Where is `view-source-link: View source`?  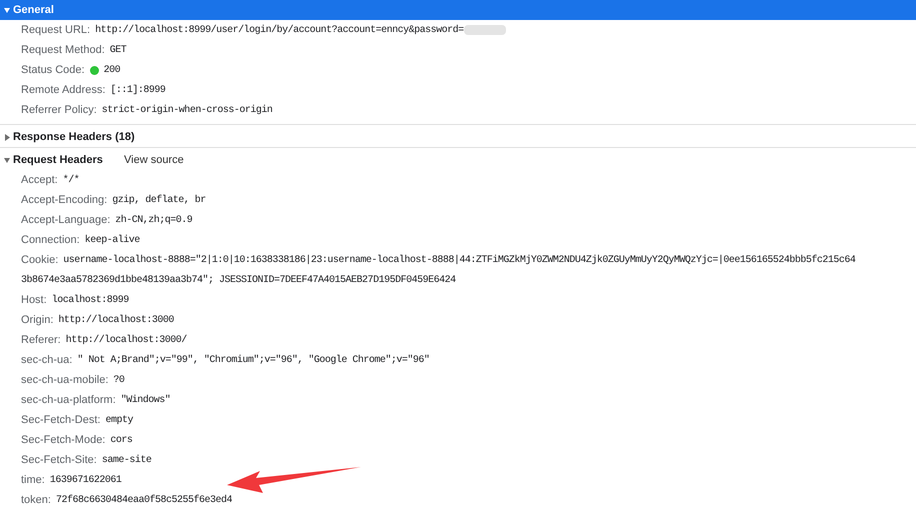
view-source-link: View source is located at coordinates (154, 160).